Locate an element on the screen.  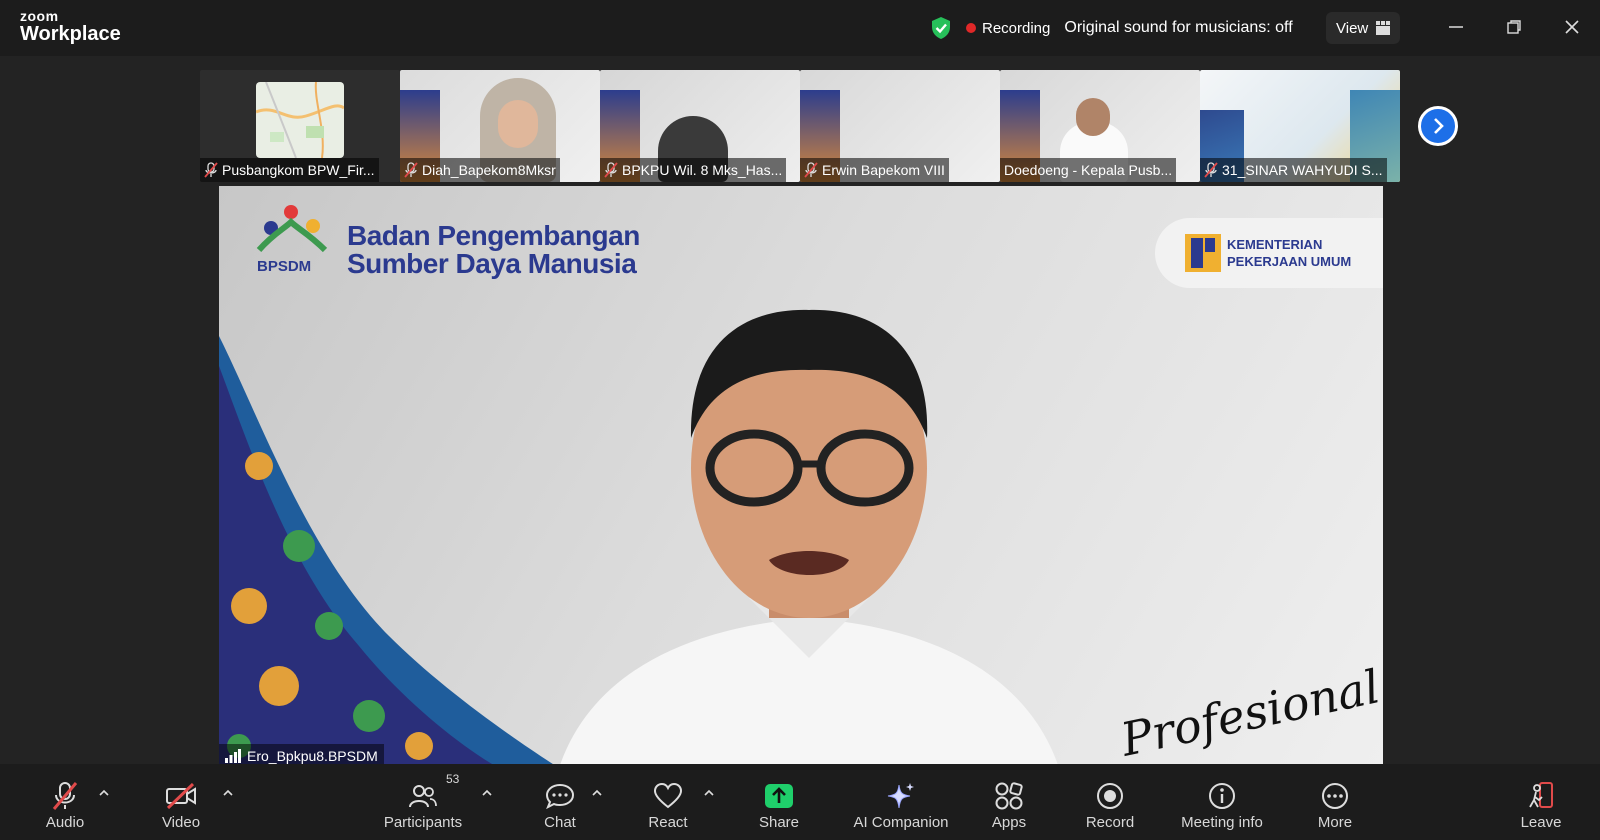
original-sound-status: Original sound for musicians: off is located at coordinates (1178, 28).